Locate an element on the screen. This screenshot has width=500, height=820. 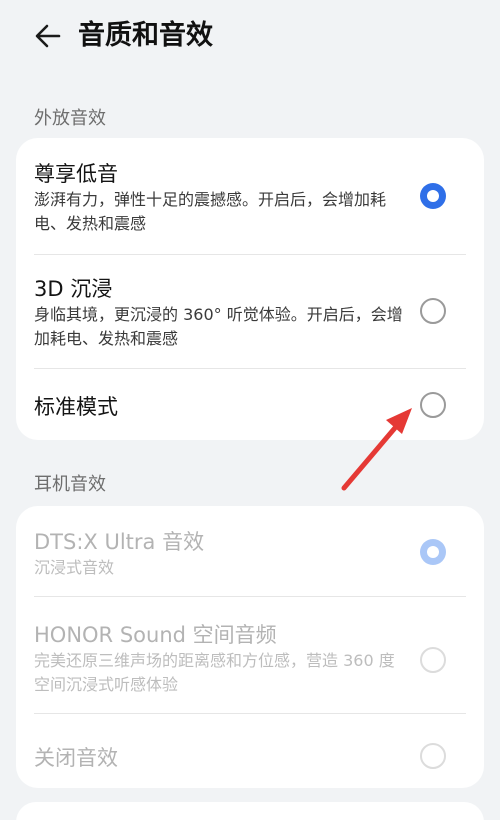
radio-3d-immersive is located at coordinates (433, 311).